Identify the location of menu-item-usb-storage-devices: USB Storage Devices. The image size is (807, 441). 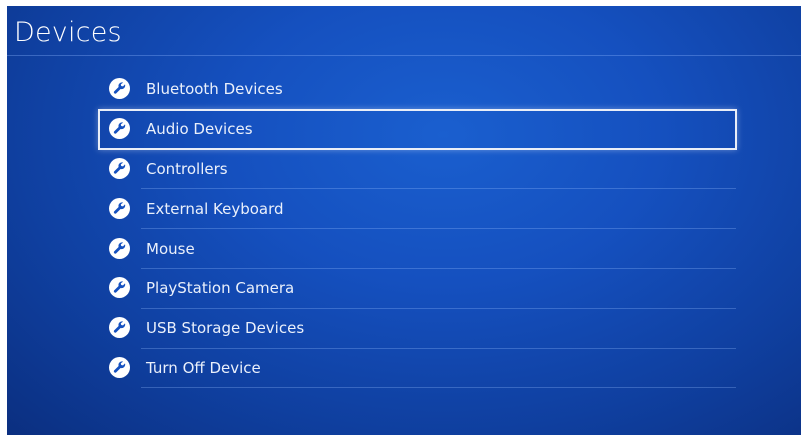
(422, 329).